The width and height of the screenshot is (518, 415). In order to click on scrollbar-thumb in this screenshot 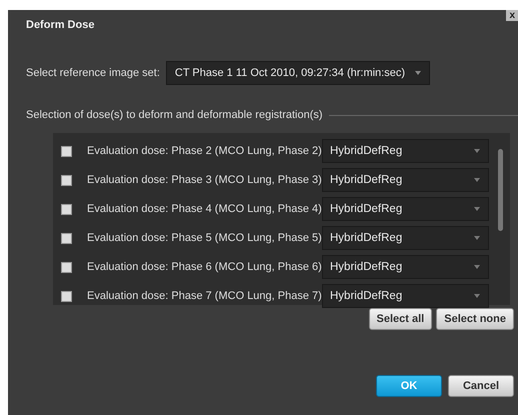, I will do `click(500, 190)`.